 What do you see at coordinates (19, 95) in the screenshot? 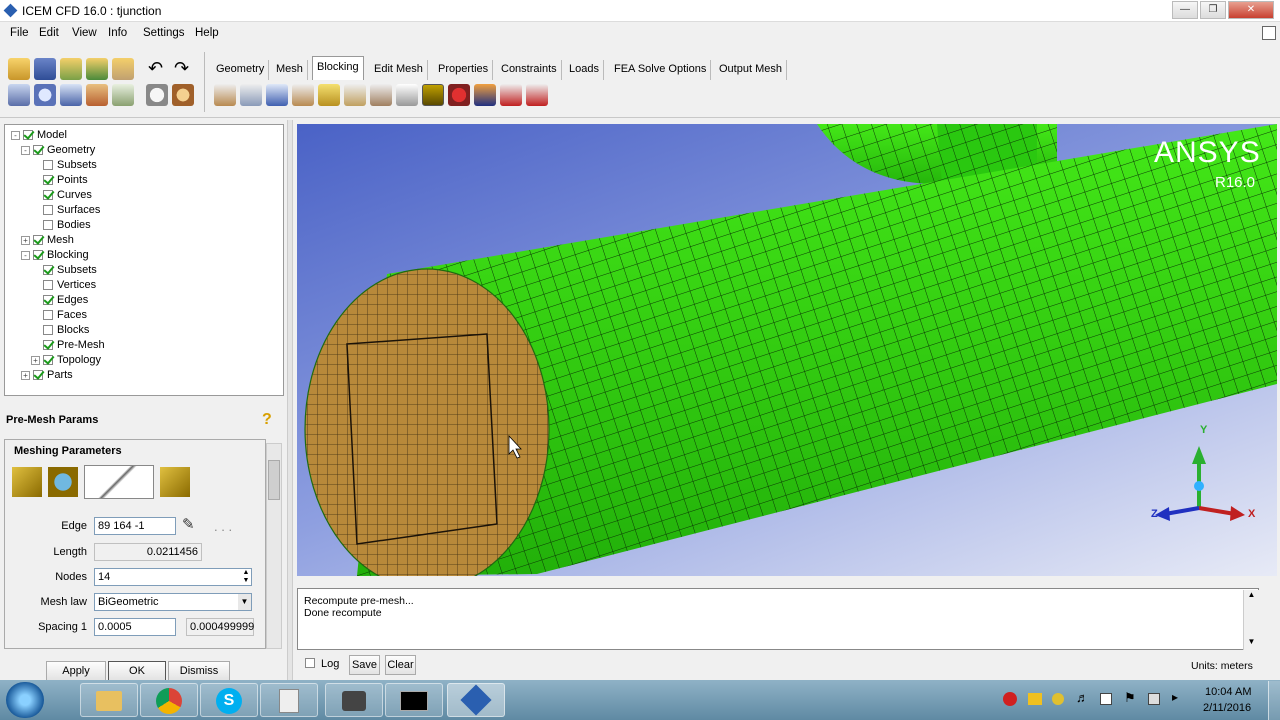
I see `fit-window-icon` at bounding box center [19, 95].